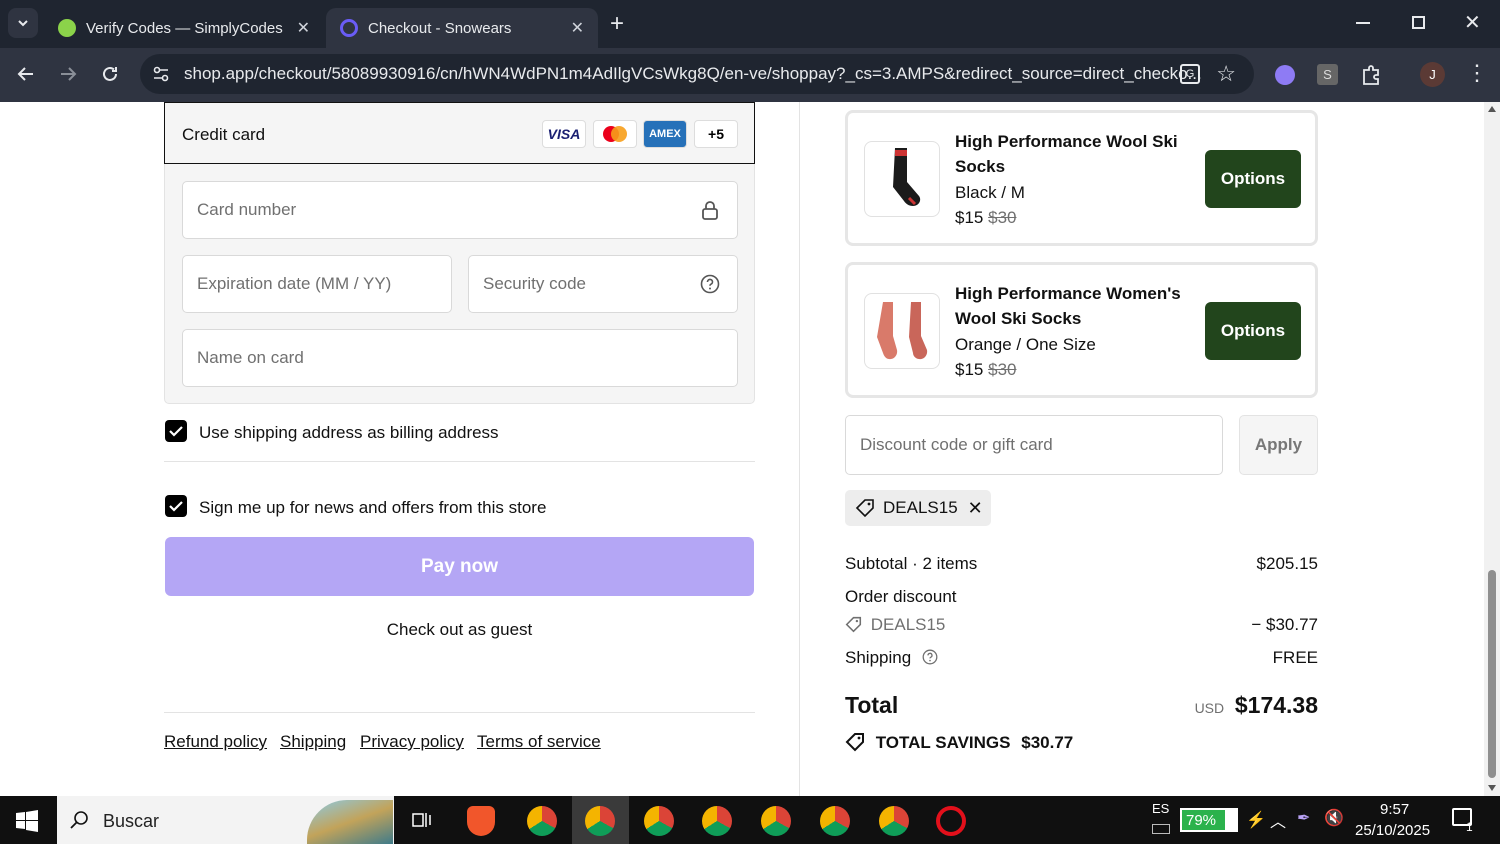 This screenshot has height=844, width=1500. I want to click on chevron-up-icon: ︿, so click(1278, 820).